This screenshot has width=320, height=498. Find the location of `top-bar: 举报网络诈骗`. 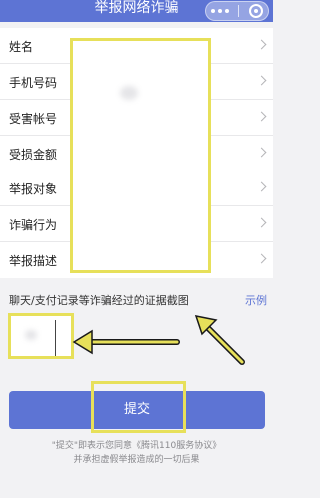

top-bar: 举报网络诈骗 is located at coordinates (136, 11).